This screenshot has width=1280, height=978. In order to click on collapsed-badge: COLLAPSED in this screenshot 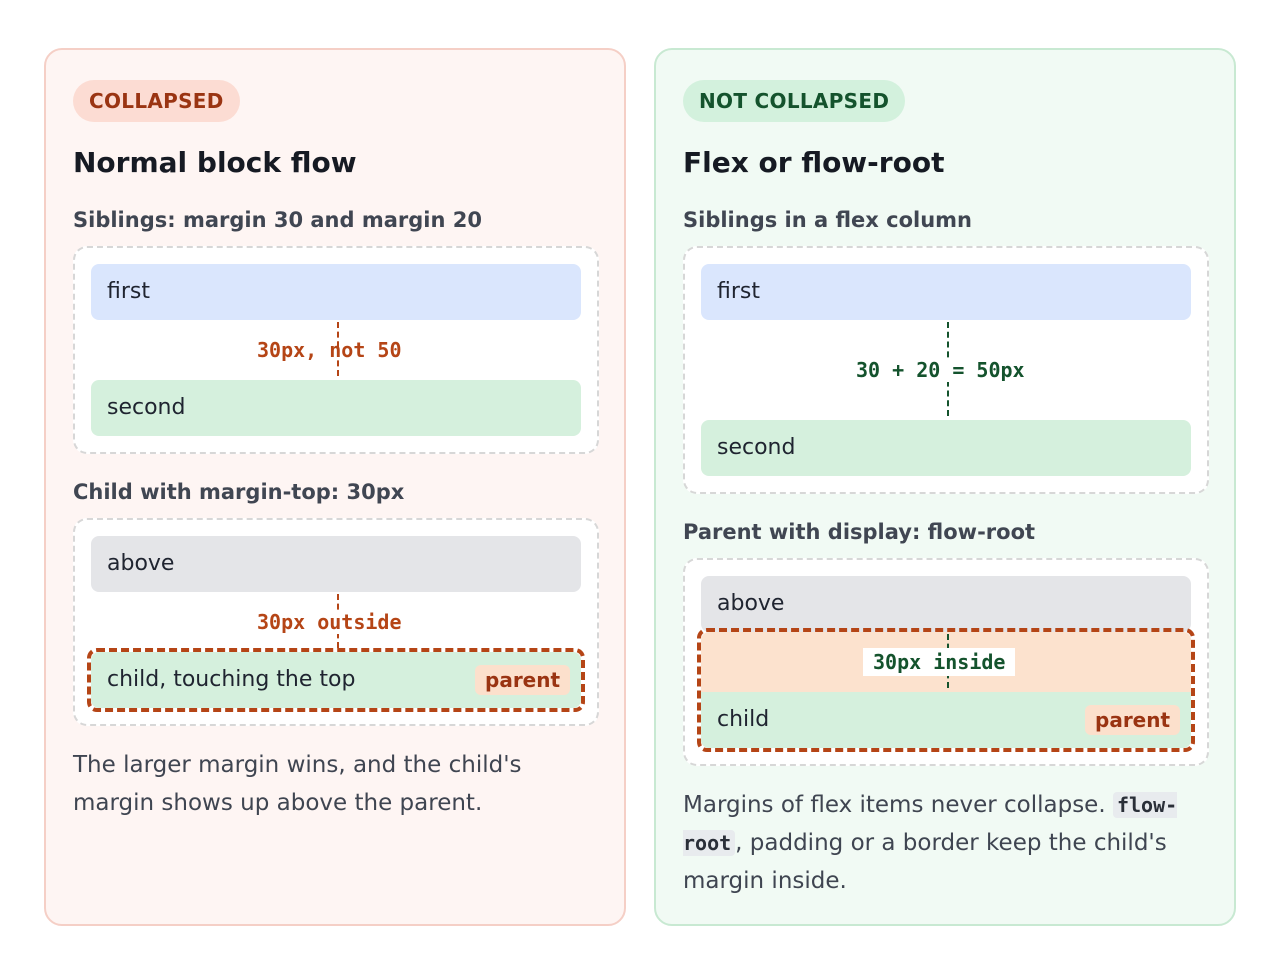, I will do `click(156, 101)`.